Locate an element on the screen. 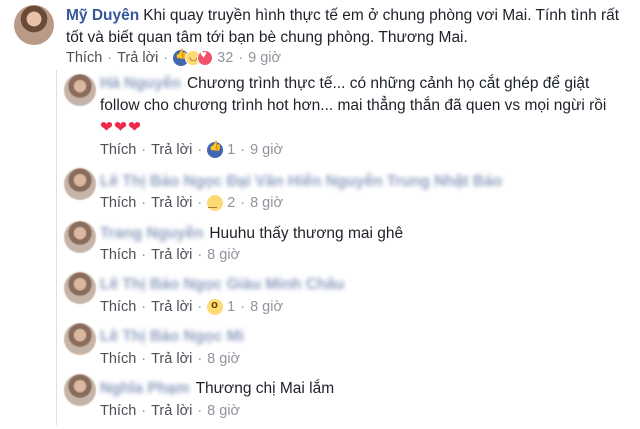 The height and width of the screenshot is (429, 640). like-icon is located at coordinates (215, 149).